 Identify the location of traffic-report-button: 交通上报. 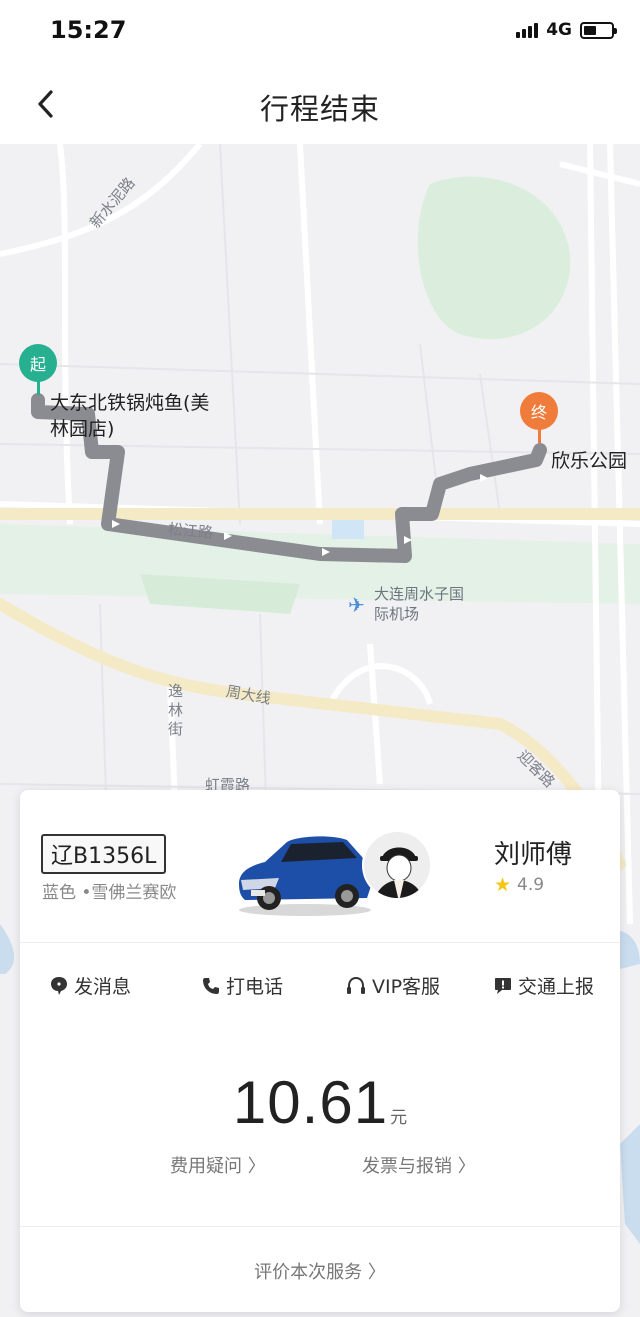
(544, 985).